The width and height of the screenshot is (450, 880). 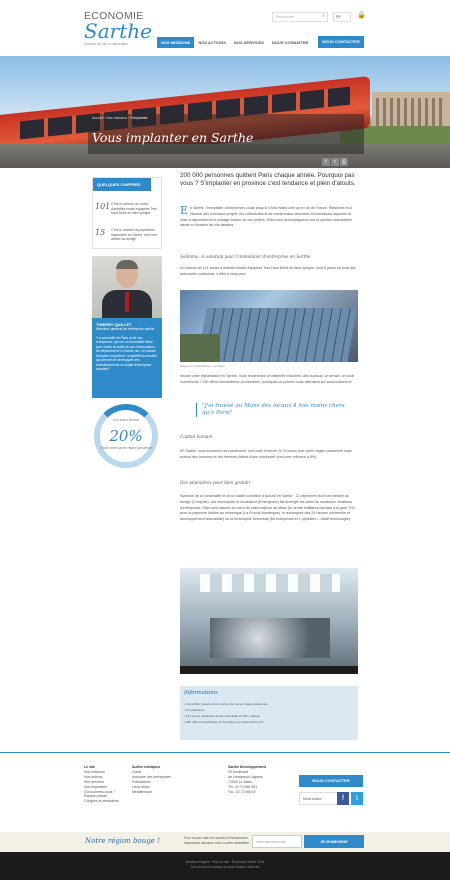 I want to click on information-title: Informations, so click(x=201, y=693).